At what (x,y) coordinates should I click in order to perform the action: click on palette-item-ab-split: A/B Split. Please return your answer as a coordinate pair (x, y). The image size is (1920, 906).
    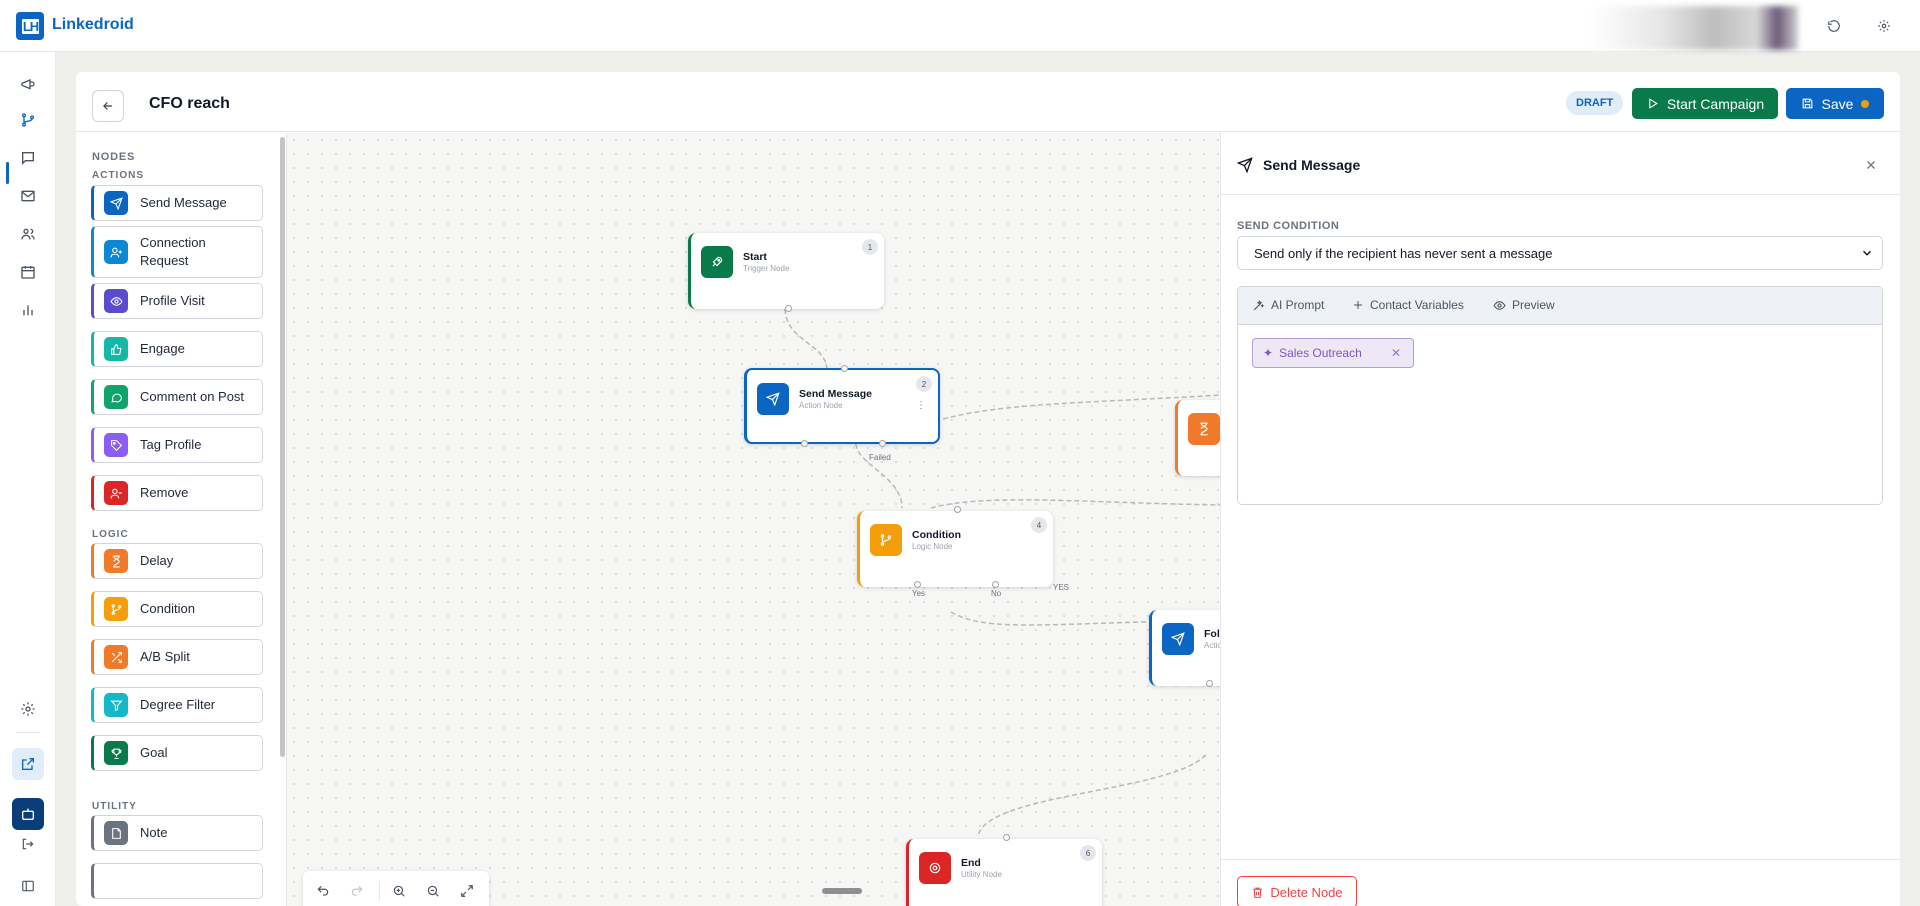
    Looking at the image, I should click on (177, 657).